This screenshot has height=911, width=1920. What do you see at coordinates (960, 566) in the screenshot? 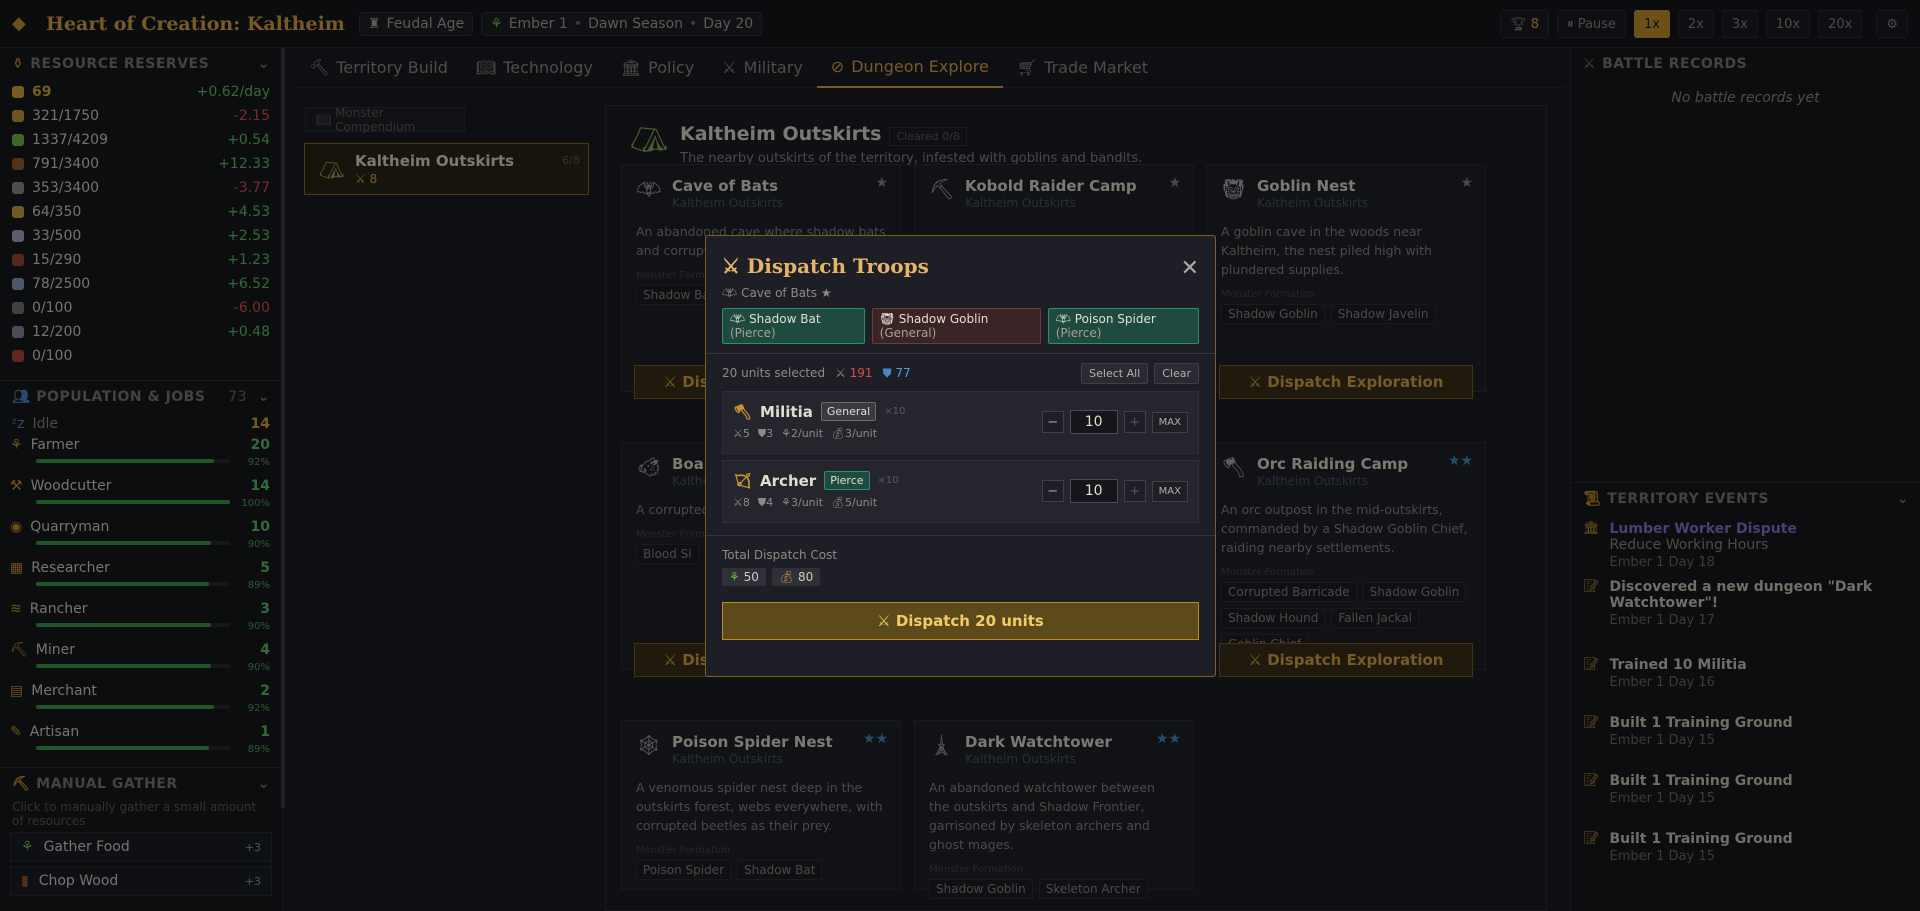
I see `total-cost: Total Dispatch Cost ⚘ 50 💰︎ 80` at bounding box center [960, 566].